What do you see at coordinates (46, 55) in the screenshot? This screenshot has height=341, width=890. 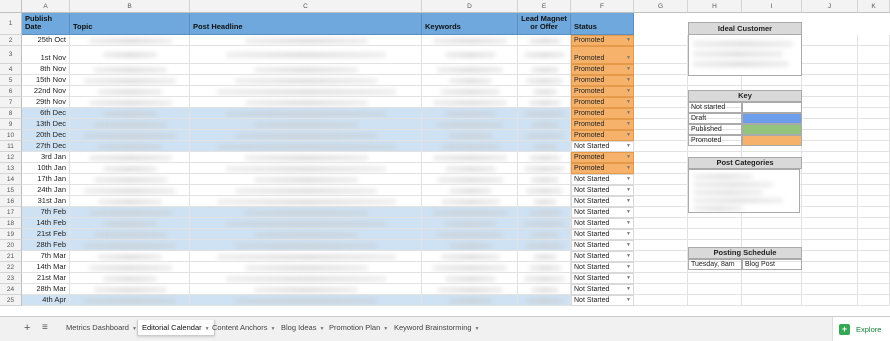 I see `publish-date-cell: 1st Nov` at bounding box center [46, 55].